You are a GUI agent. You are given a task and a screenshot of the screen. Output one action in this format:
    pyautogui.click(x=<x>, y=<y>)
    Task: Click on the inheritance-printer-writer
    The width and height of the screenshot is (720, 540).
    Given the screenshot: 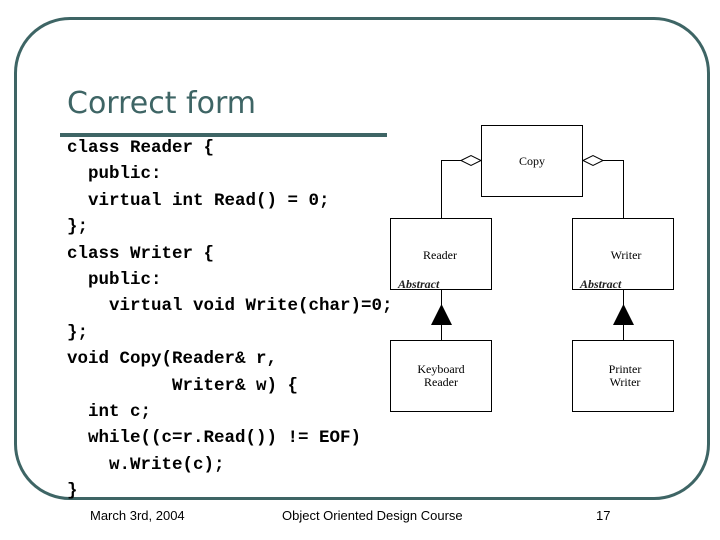 What is the action you would take?
    pyautogui.click(x=623, y=314)
    